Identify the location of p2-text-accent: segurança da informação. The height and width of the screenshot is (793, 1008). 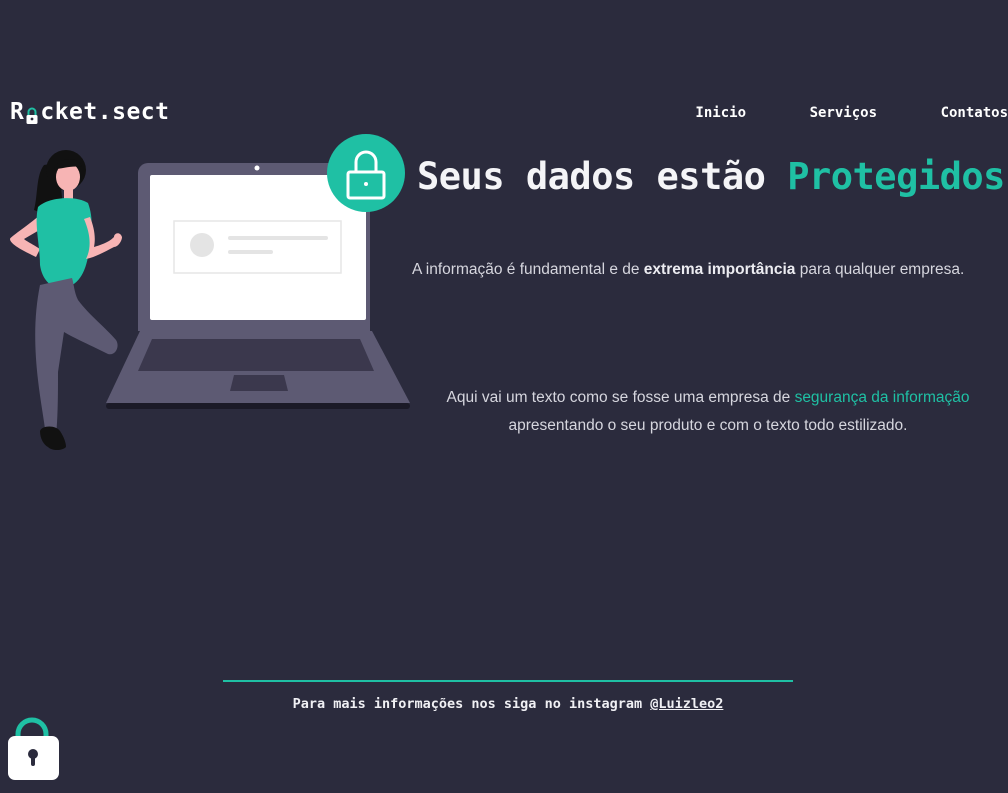
(882, 397).